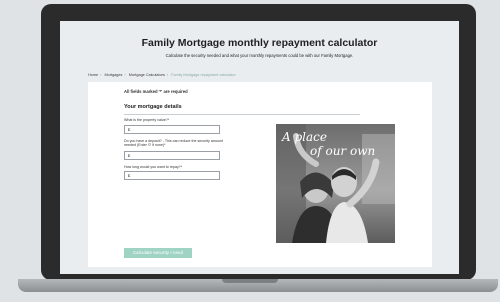 This screenshot has height=302, width=500. What do you see at coordinates (172, 155) in the screenshot?
I see `deposit-input: £` at bounding box center [172, 155].